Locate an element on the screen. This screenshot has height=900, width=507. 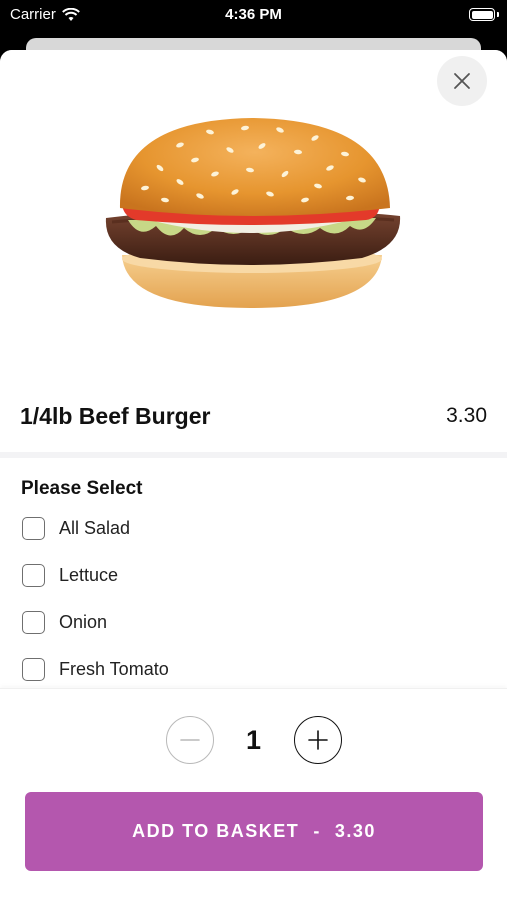
add-button-total: 3.30 is located at coordinates (355, 831).